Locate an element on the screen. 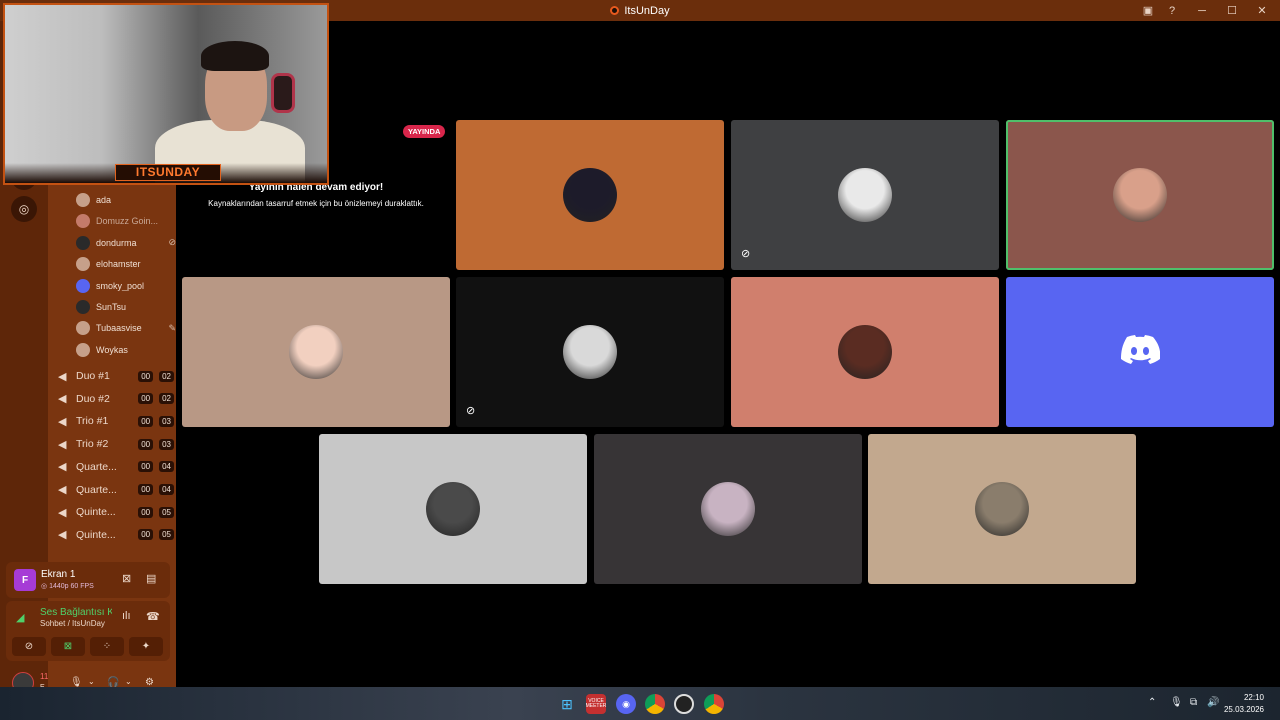  window-controls: ▣ ? ─ ☐ ✕ is located at coordinates (1208, 10).